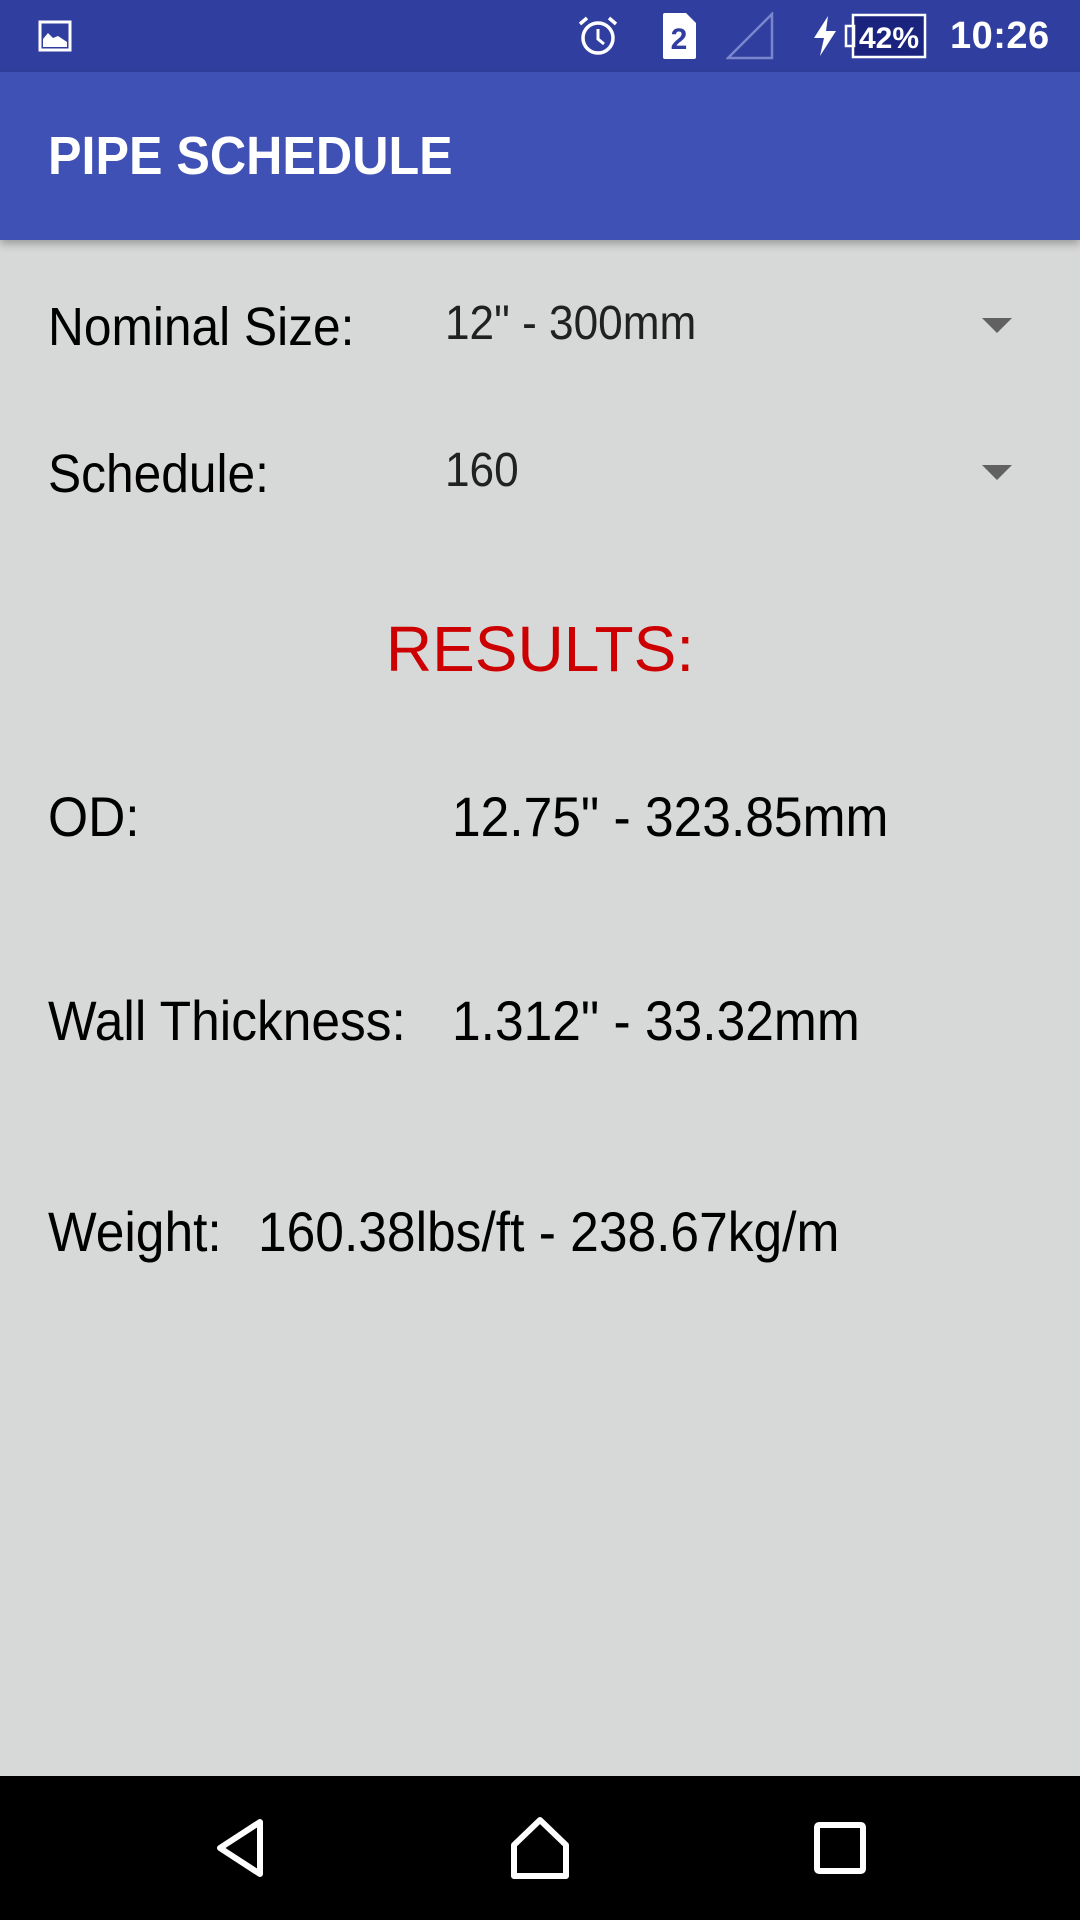 The image size is (1080, 1920). I want to click on home-button, so click(540, 1848).